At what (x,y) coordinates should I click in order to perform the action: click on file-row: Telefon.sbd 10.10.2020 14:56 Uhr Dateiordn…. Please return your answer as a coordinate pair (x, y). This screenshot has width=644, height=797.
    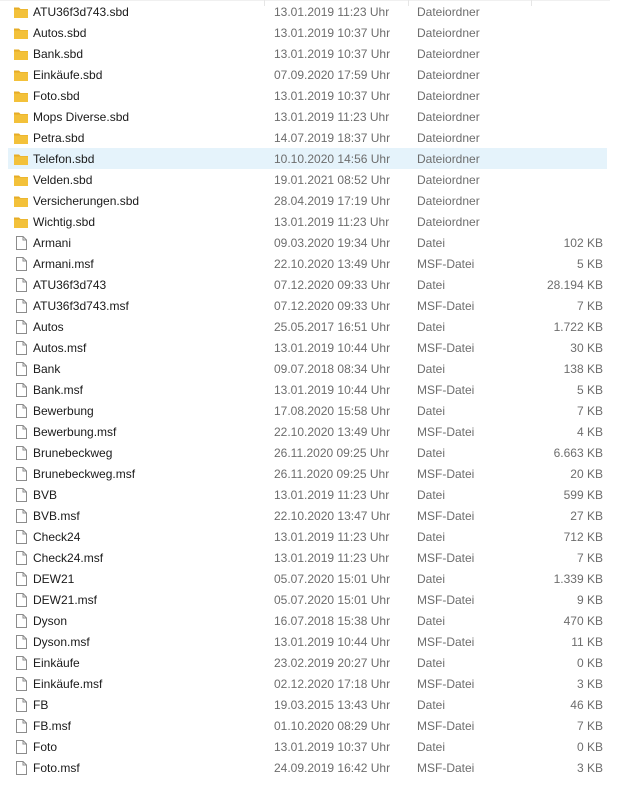
    Looking at the image, I should click on (307, 158).